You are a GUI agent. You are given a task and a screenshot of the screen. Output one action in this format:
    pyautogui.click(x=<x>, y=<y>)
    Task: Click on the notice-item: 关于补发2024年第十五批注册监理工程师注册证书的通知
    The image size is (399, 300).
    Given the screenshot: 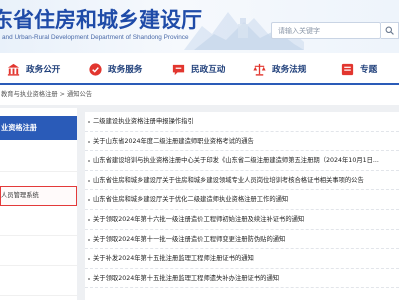 What is the action you would take?
    pyautogui.click(x=242, y=259)
    